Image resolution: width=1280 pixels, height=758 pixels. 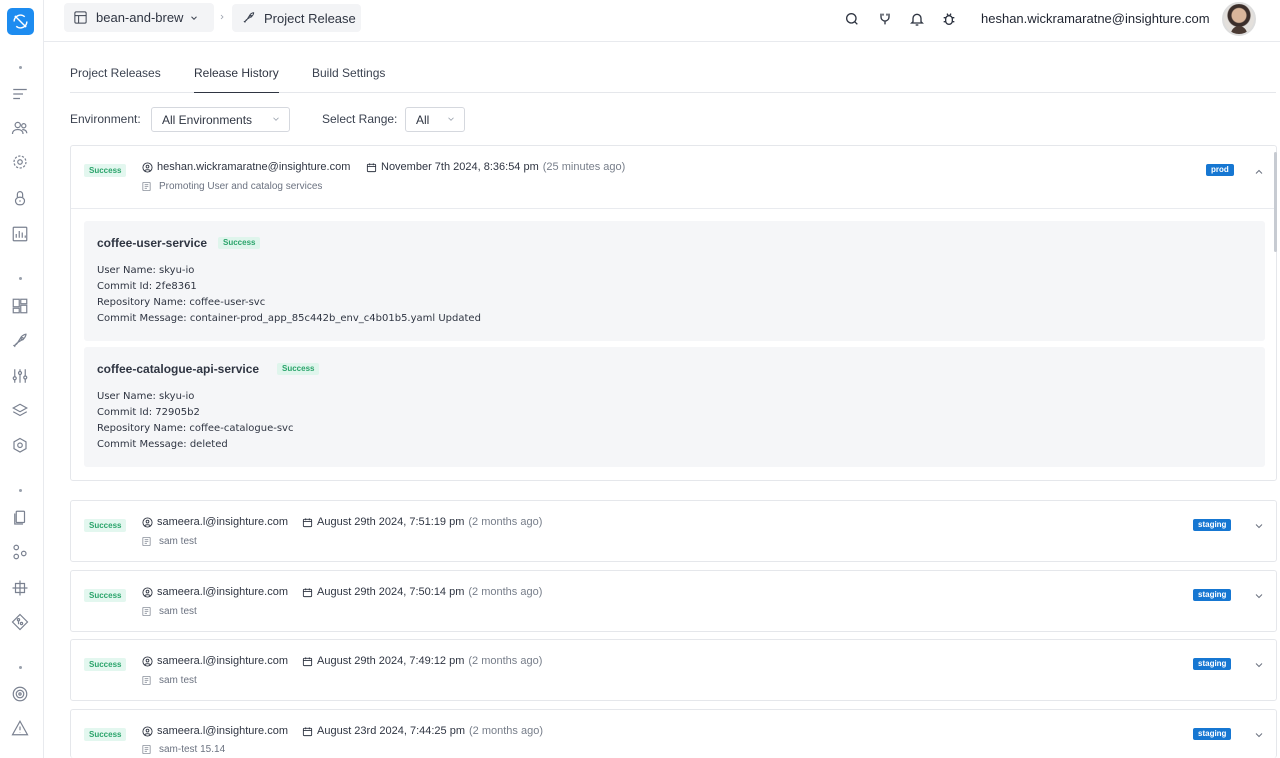 I want to click on warning-icon, so click(x=20, y=728).